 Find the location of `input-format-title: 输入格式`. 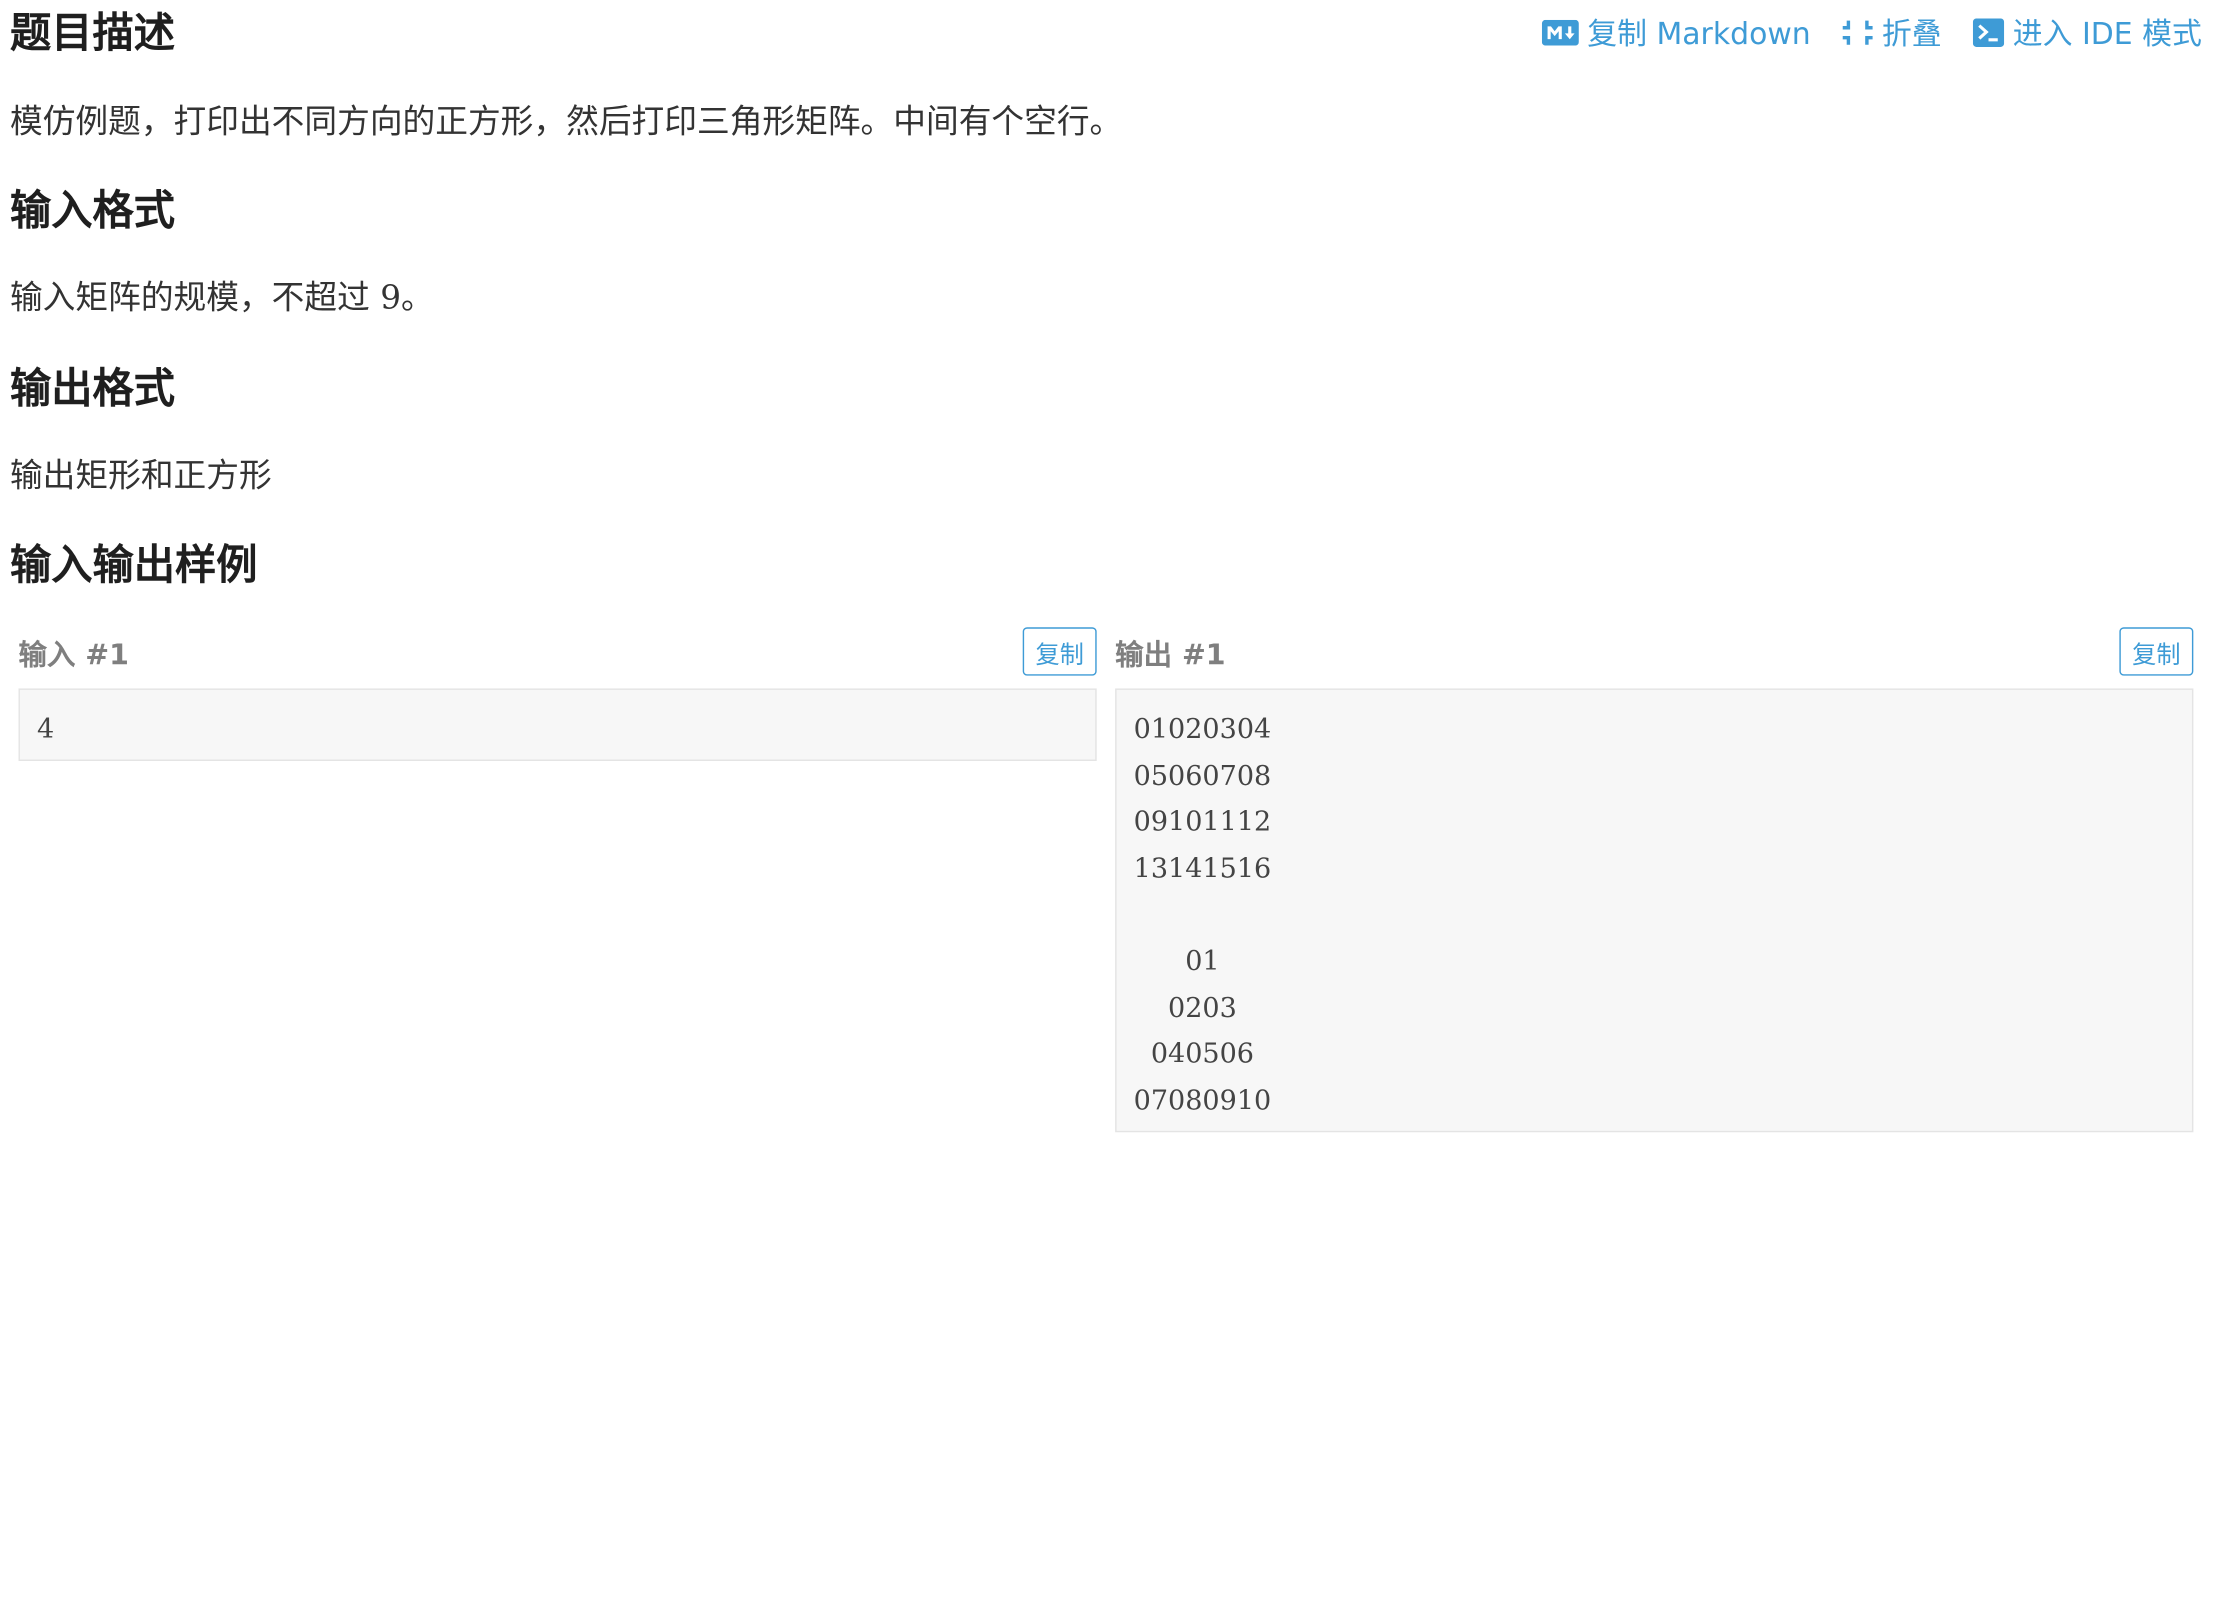

input-format-title: 输入格式 is located at coordinates (92, 210).